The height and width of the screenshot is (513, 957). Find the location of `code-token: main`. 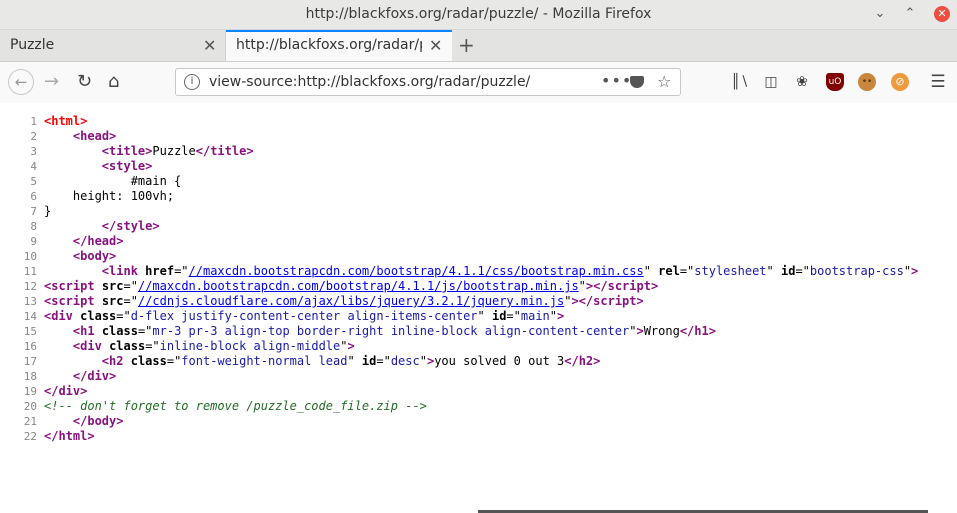

code-token: main is located at coordinates (535, 316).